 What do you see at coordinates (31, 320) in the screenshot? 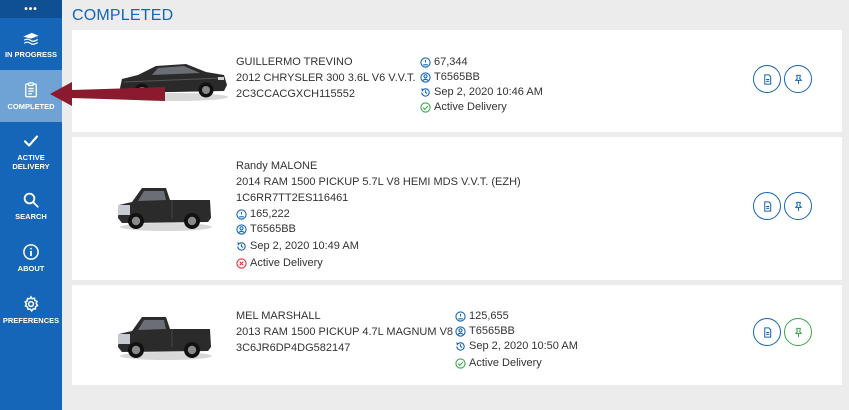
I see `sidebar-item-label: PREFERENCES` at bounding box center [31, 320].